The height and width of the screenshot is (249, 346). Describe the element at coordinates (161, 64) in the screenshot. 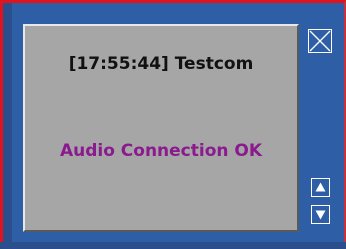

I see `message-timestamp-line: [17:55:44] Testcom` at that location.